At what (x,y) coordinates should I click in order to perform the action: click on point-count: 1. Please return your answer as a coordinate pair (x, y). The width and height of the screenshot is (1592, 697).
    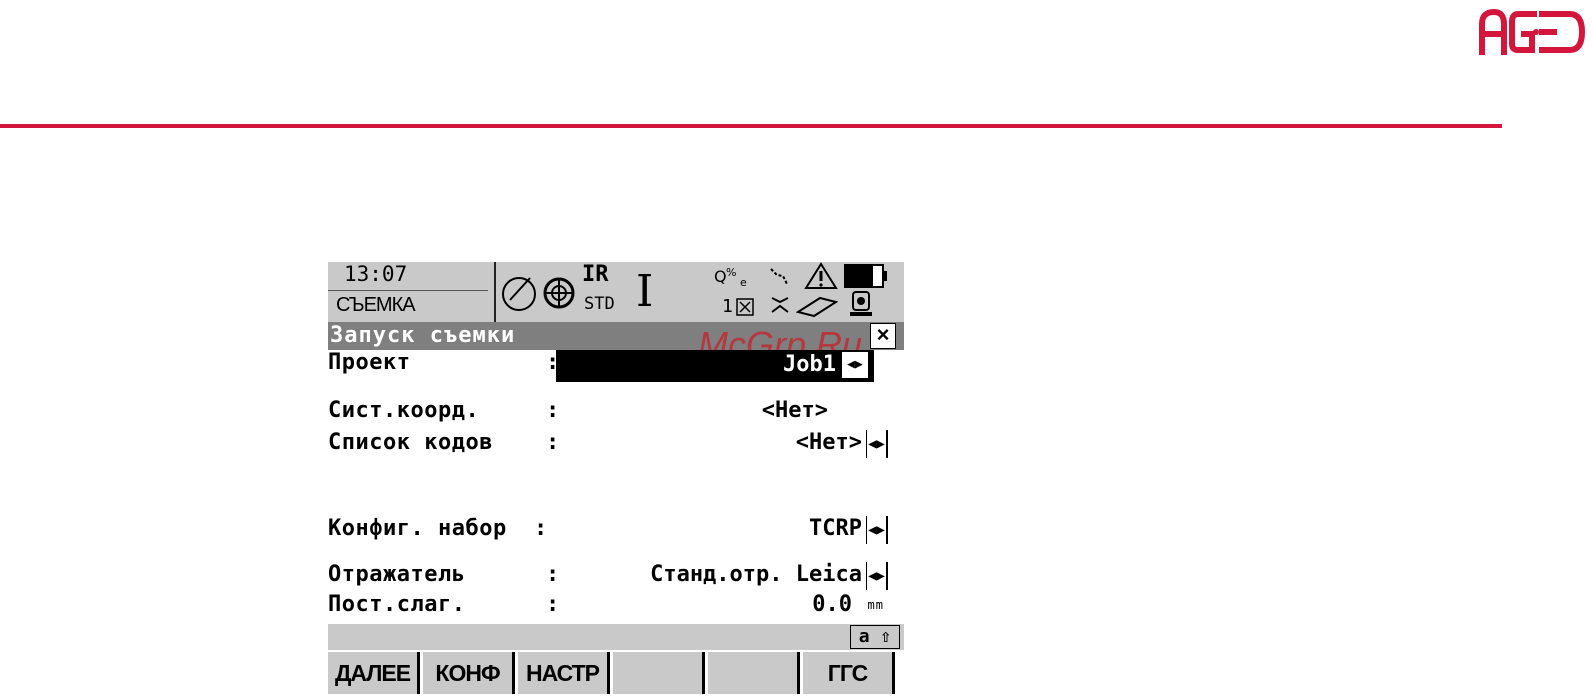
    Looking at the image, I should click on (727, 306).